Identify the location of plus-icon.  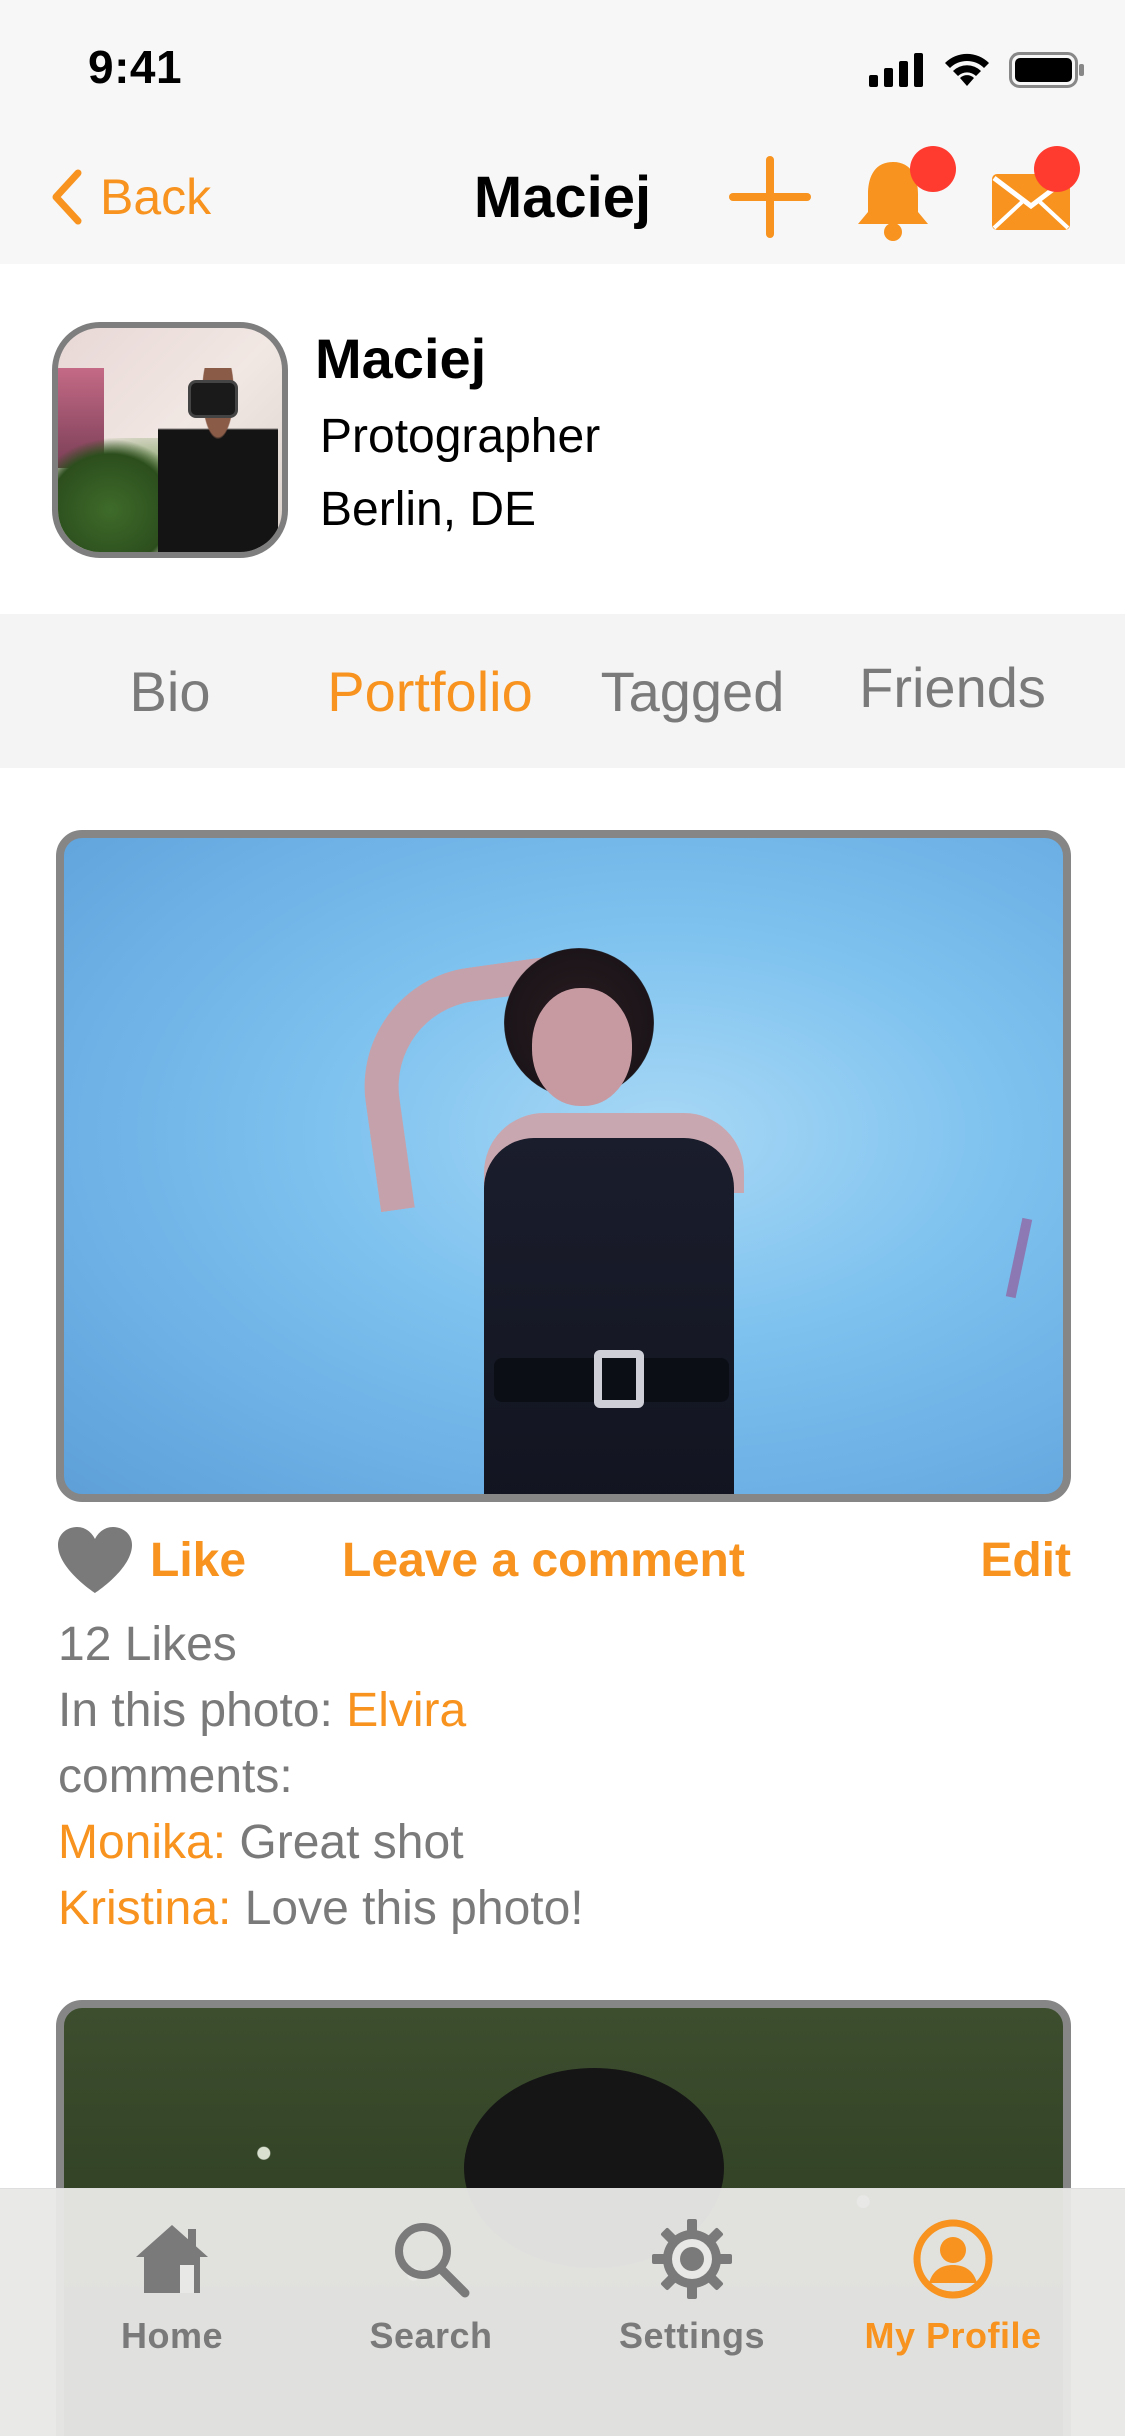
(770, 197).